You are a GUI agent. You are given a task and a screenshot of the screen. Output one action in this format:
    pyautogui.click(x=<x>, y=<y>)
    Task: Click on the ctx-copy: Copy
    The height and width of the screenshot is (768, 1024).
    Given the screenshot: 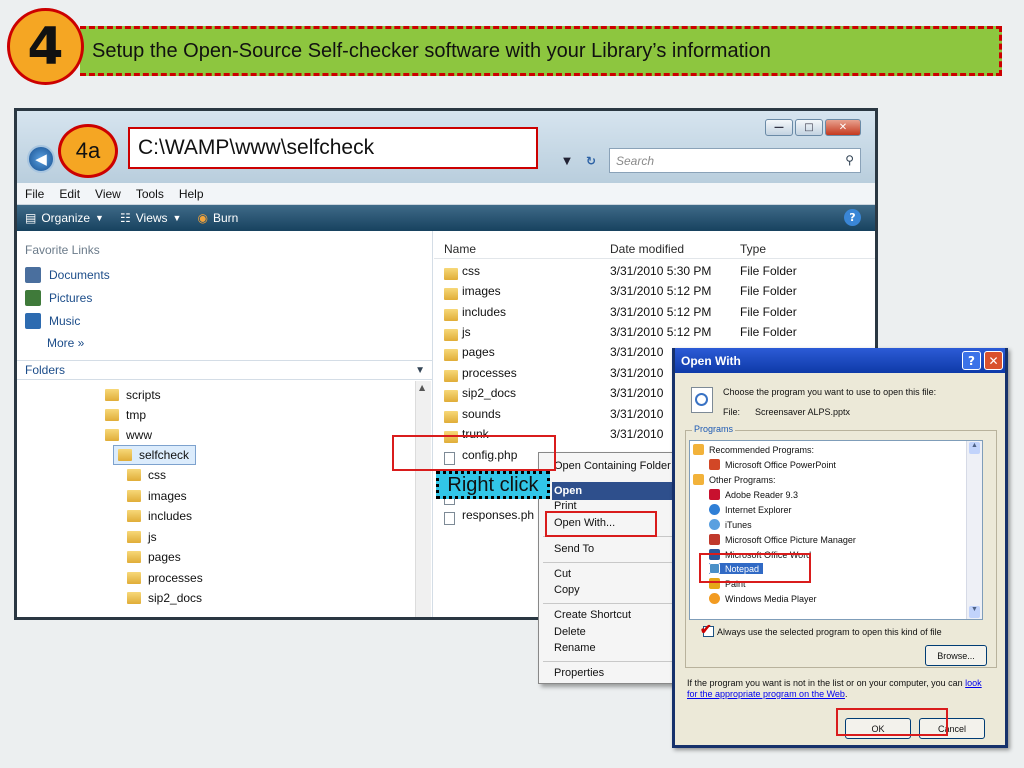 What is the action you would take?
    pyautogui.click(x=567, y=590)
    